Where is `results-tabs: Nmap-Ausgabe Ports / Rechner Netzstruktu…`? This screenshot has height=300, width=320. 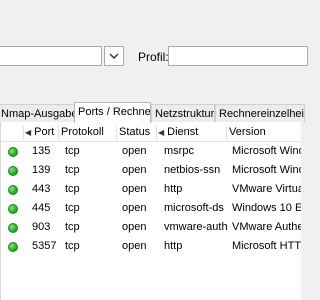 results-tabs: Nmap-Ausgabe Ports / Rechner Netzstruktu… is located at coordinates (152, 112).